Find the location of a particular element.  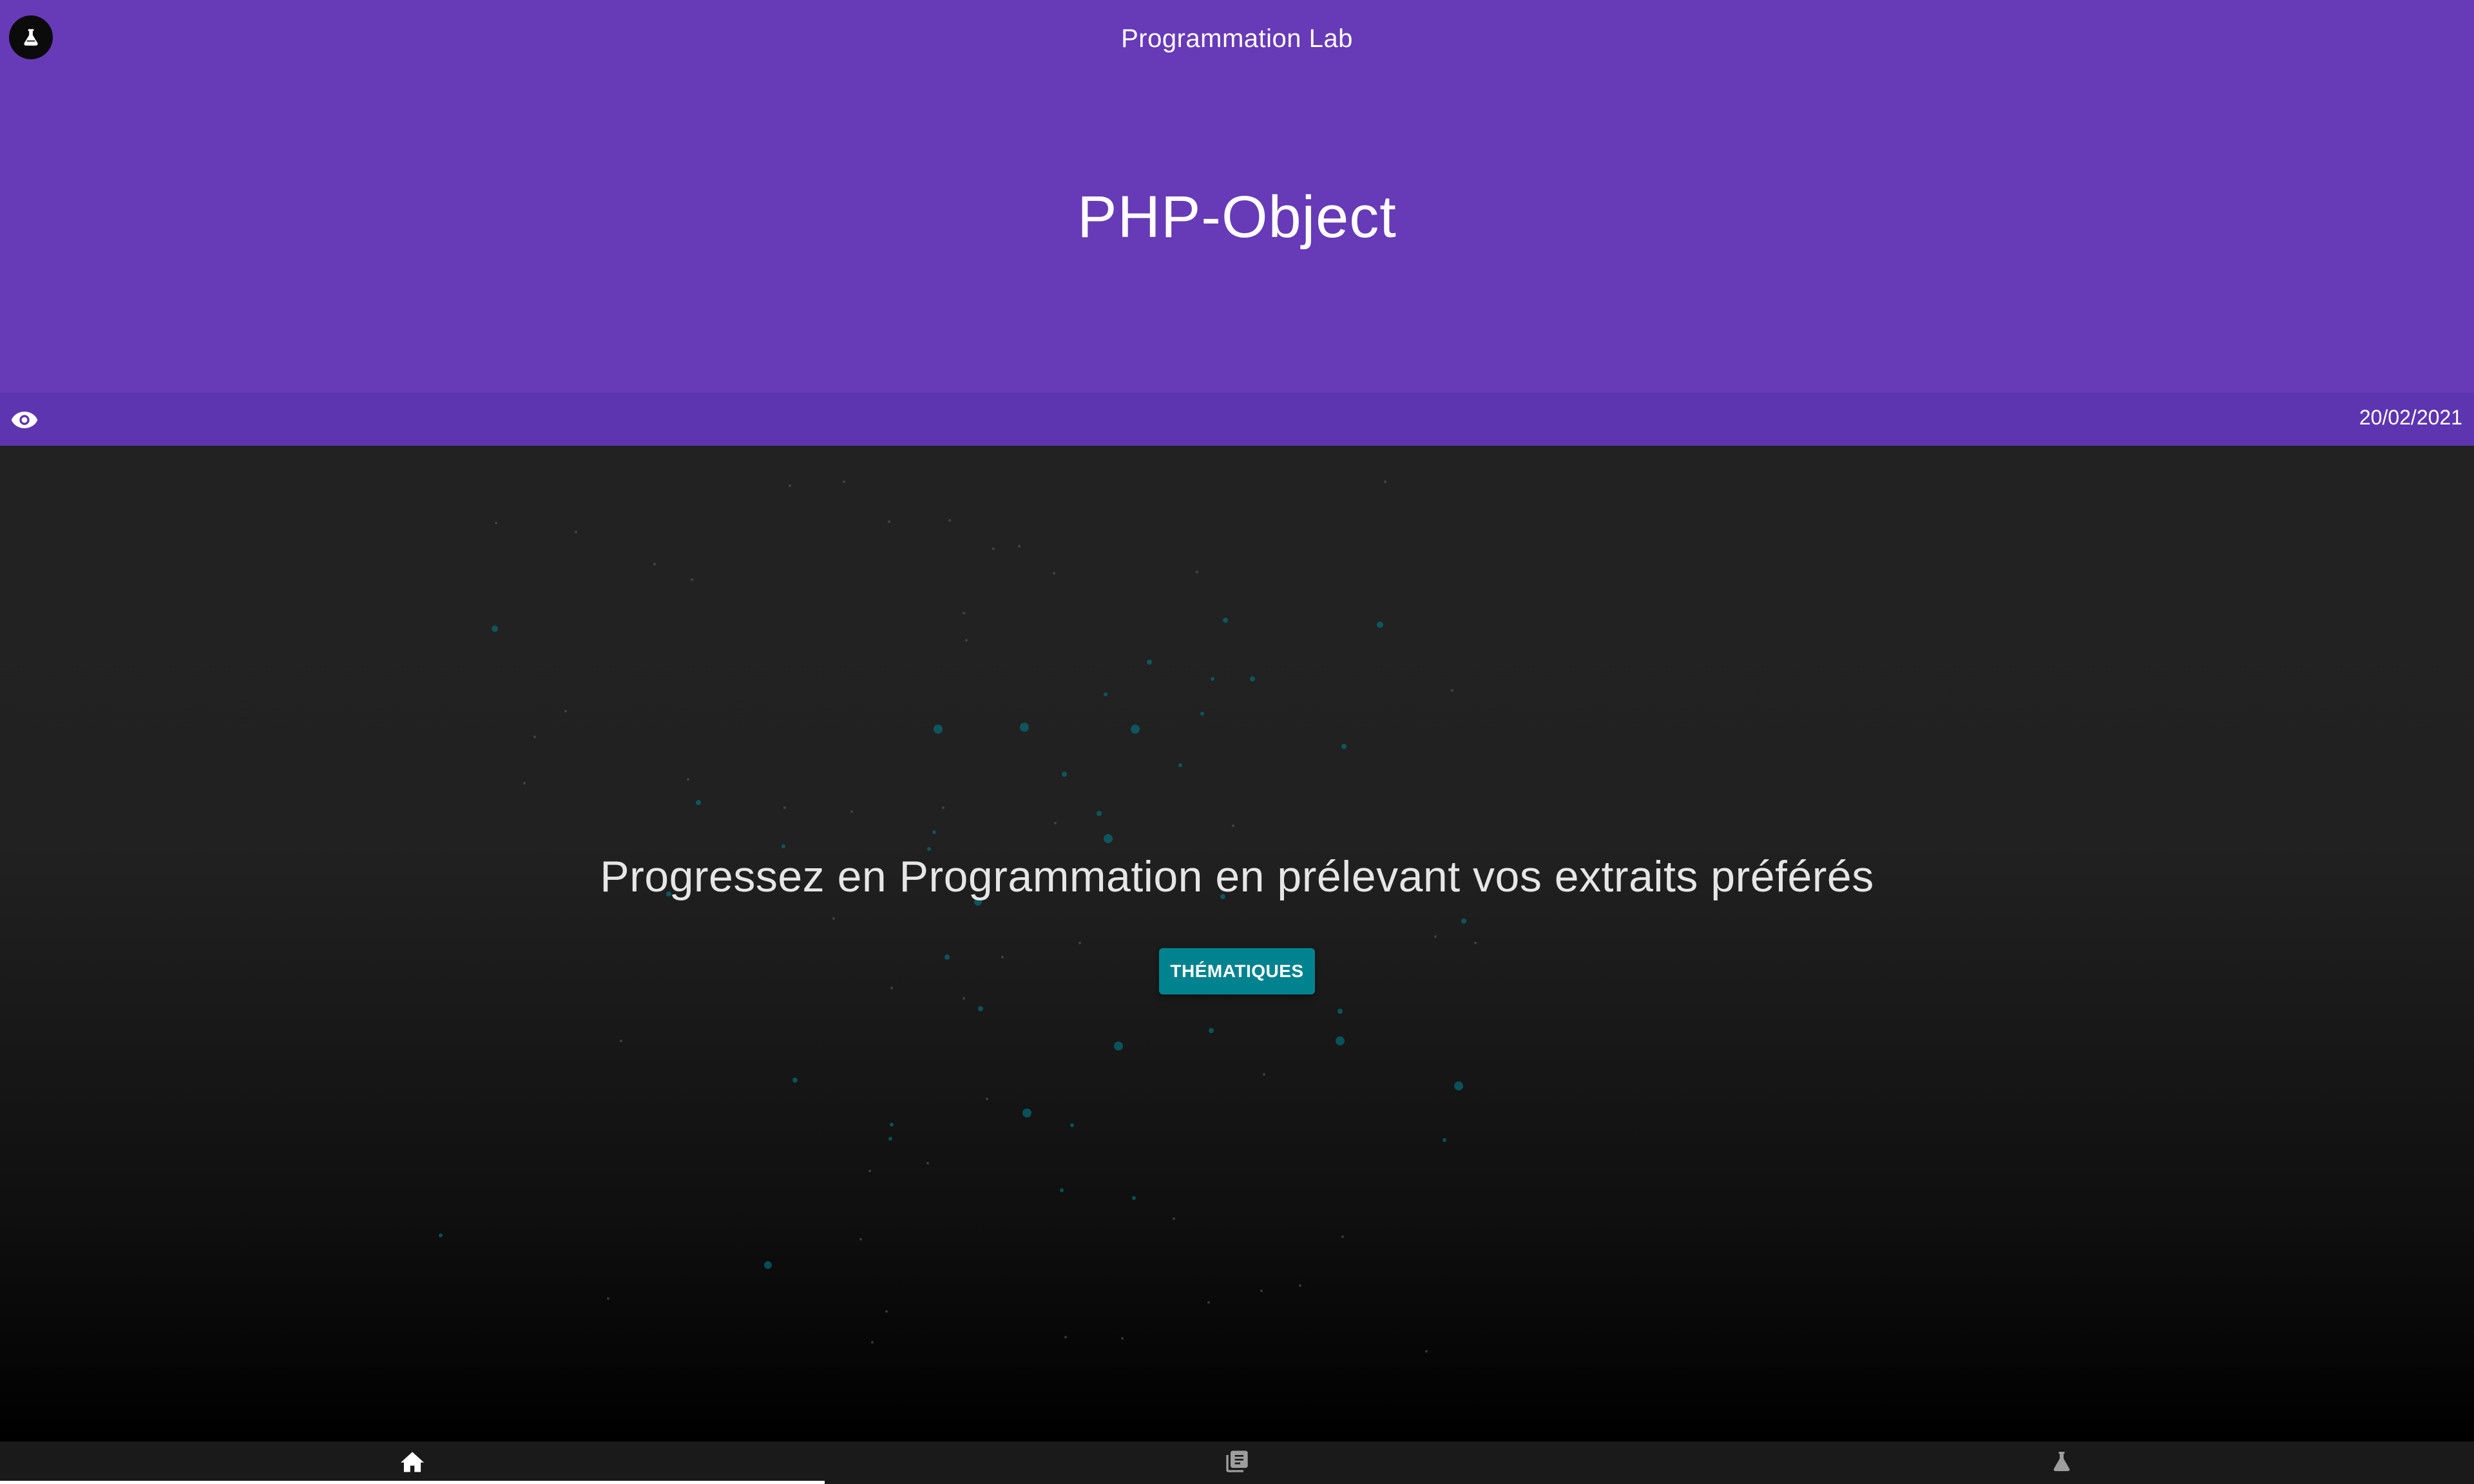

tab-library is located at coordinates (1237, 1462).